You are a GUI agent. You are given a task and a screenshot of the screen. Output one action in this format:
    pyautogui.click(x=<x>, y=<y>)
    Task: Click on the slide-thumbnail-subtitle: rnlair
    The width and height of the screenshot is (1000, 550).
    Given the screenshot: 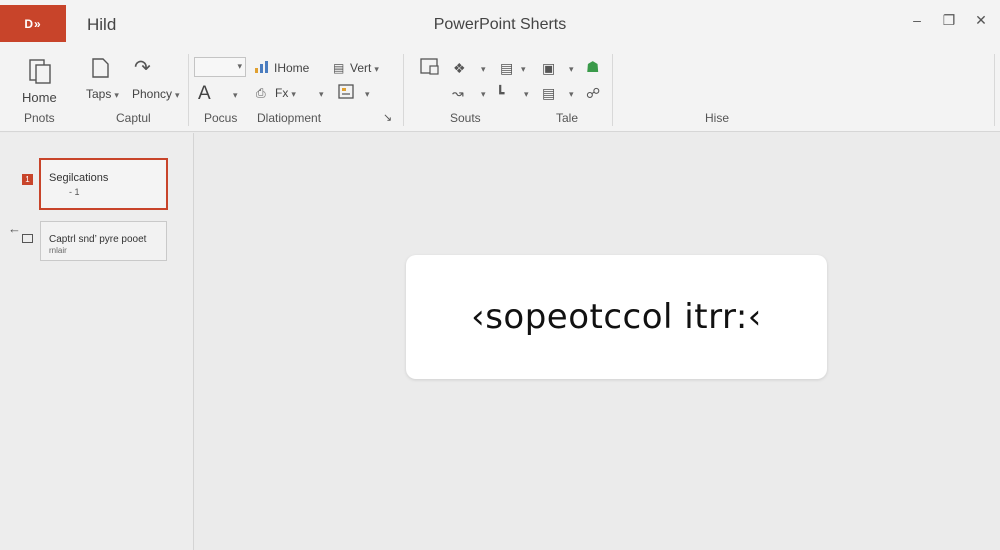 What is the action you would take?
    pyautogui.click(x=58, y=250)
    